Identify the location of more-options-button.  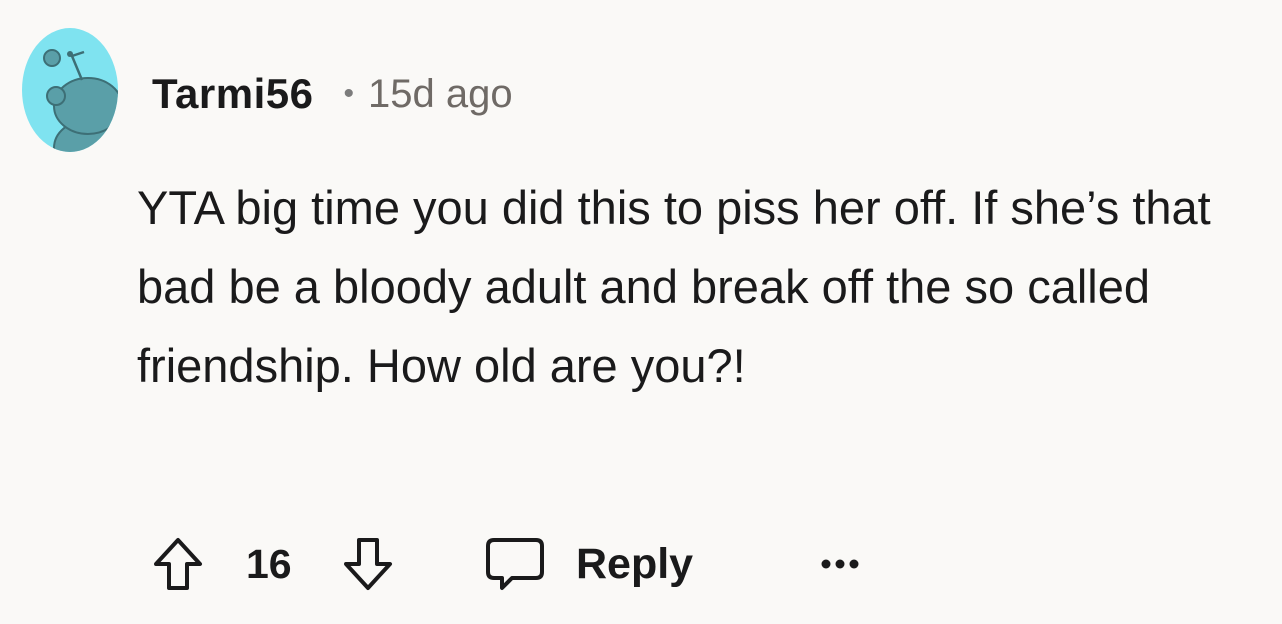
(840, 564).